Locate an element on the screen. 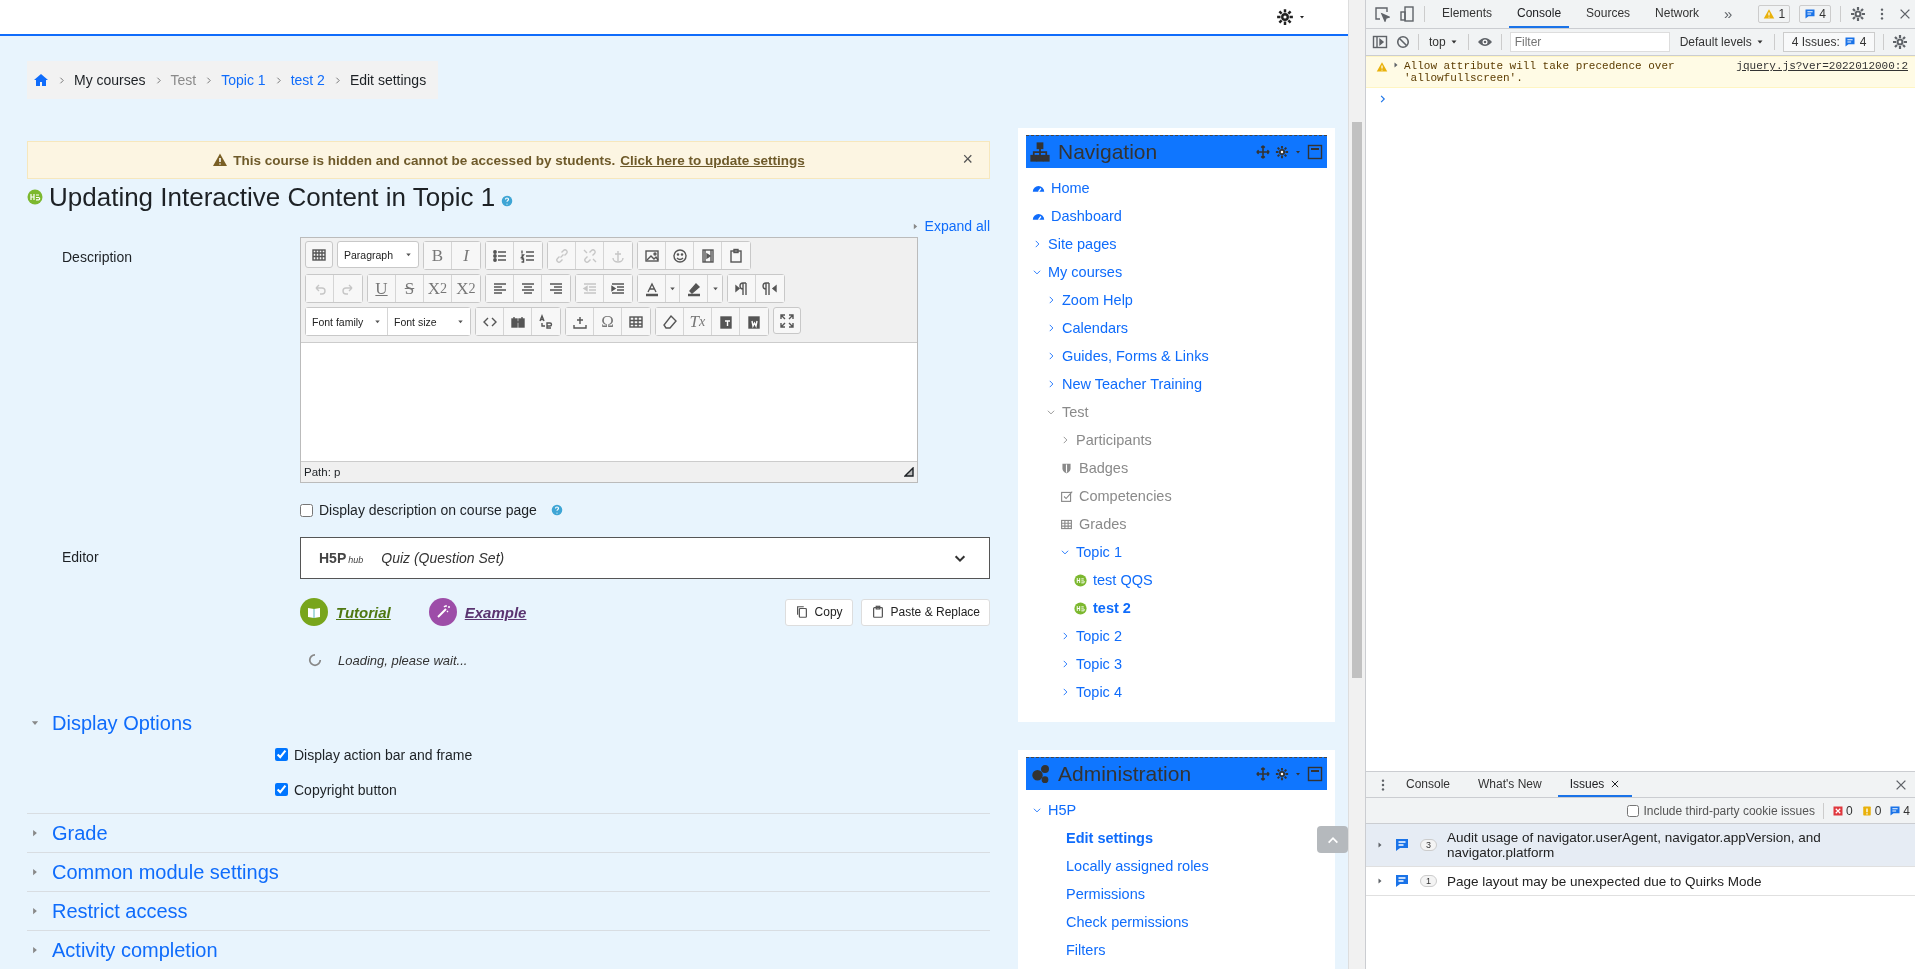 Image resolution: width=1915 pixels, height=969 pixels. fullscreen-button is located at coordinates (787, 320).